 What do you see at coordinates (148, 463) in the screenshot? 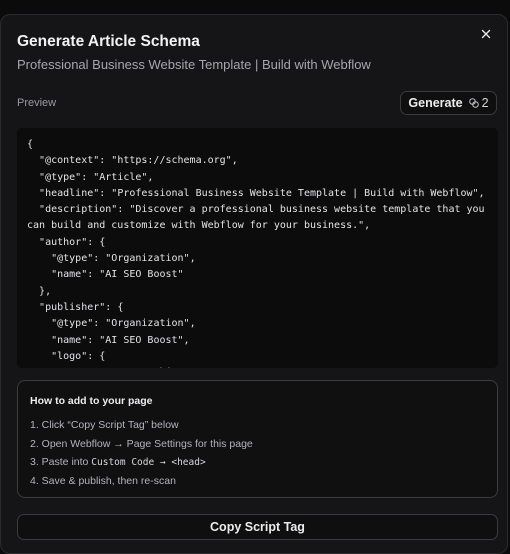
I see `step-code: Custom Code → <head>` at bounding box center [148, 463].